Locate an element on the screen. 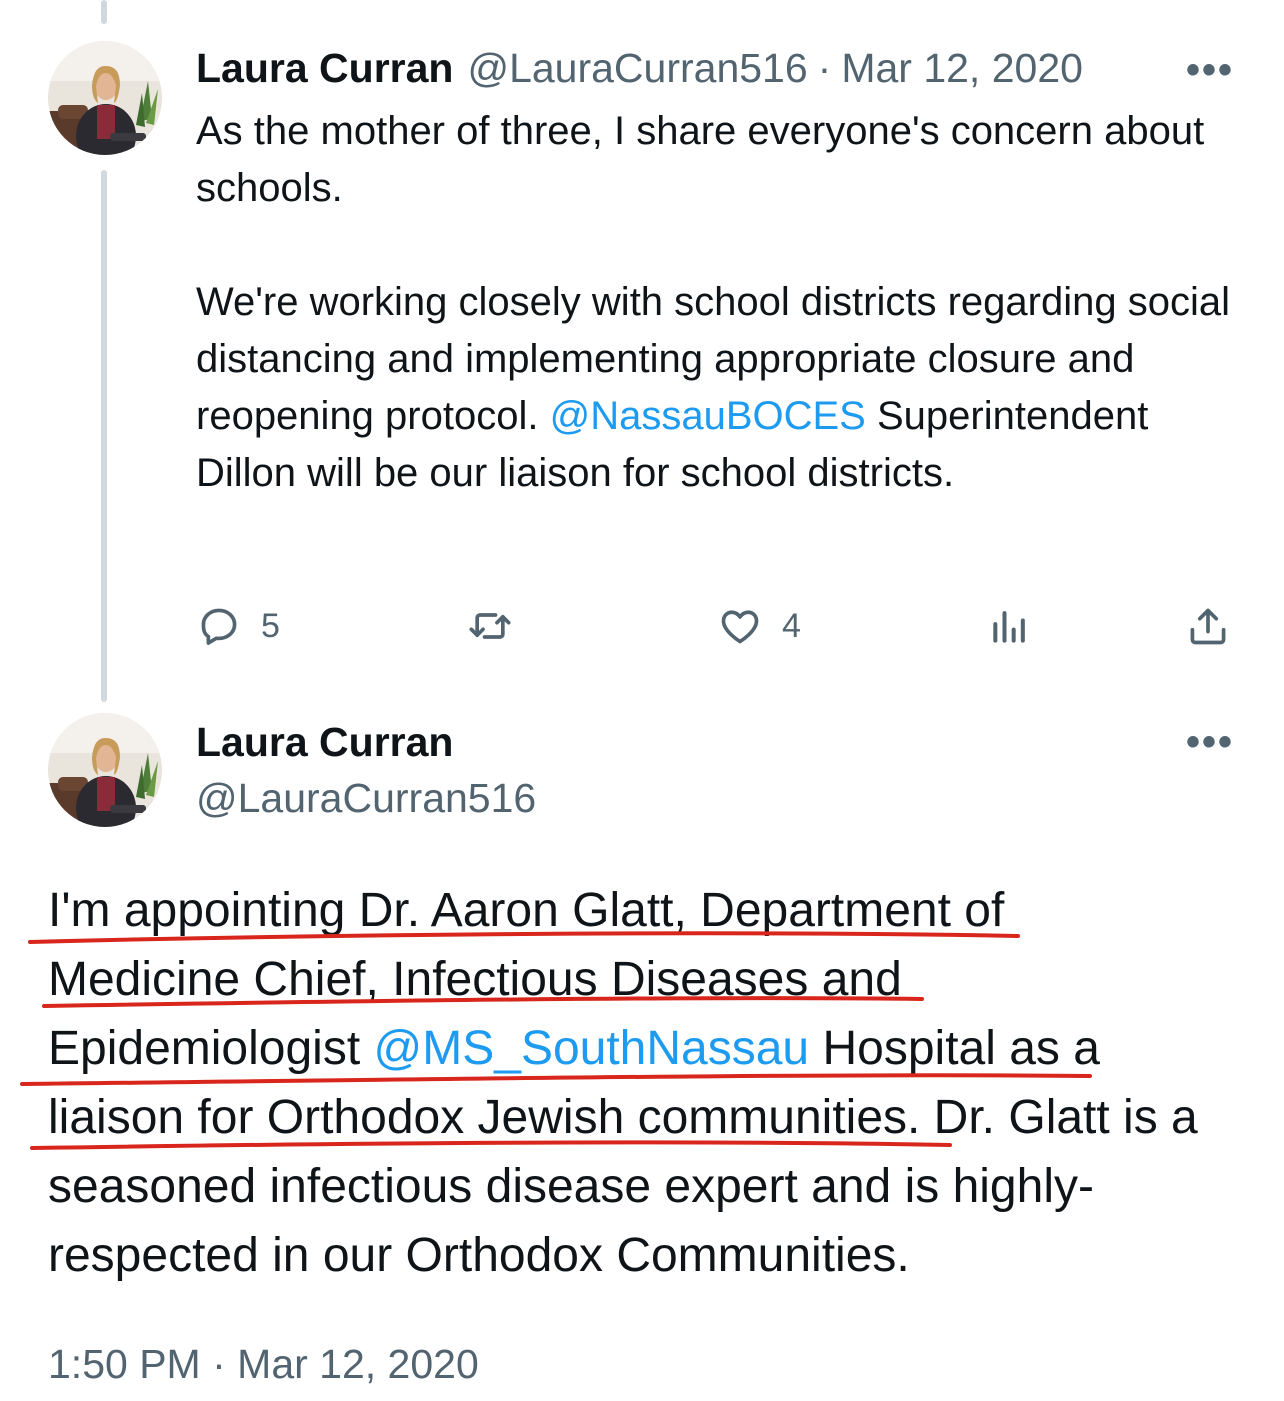 This screenshot has height=1401, width=1284. like-button: 4 is located at coordinates (759, 626).